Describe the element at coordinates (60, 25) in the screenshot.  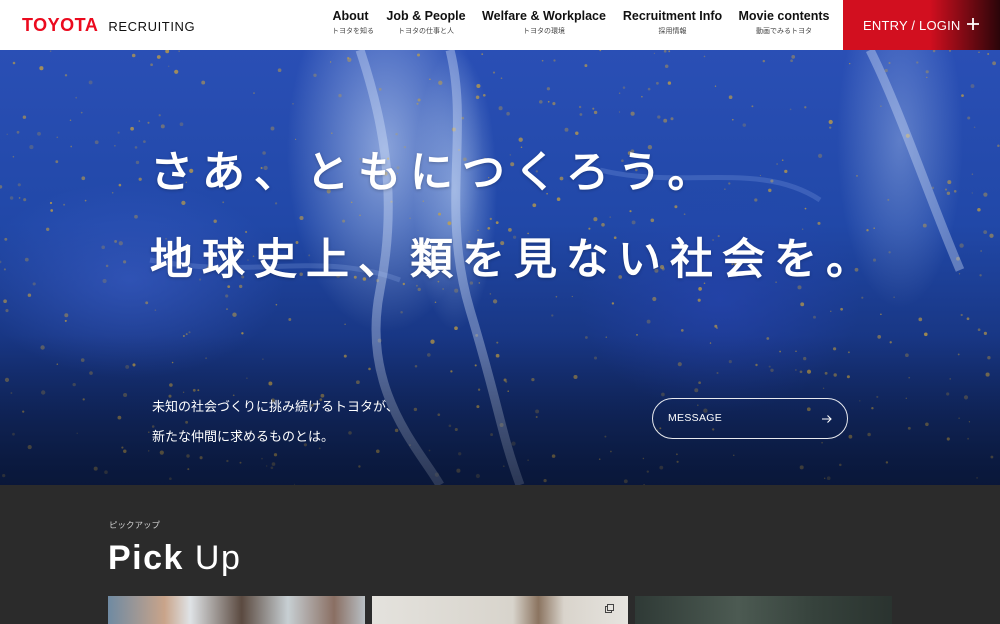
I see `toyota-logo: TOYOTA` at that location.